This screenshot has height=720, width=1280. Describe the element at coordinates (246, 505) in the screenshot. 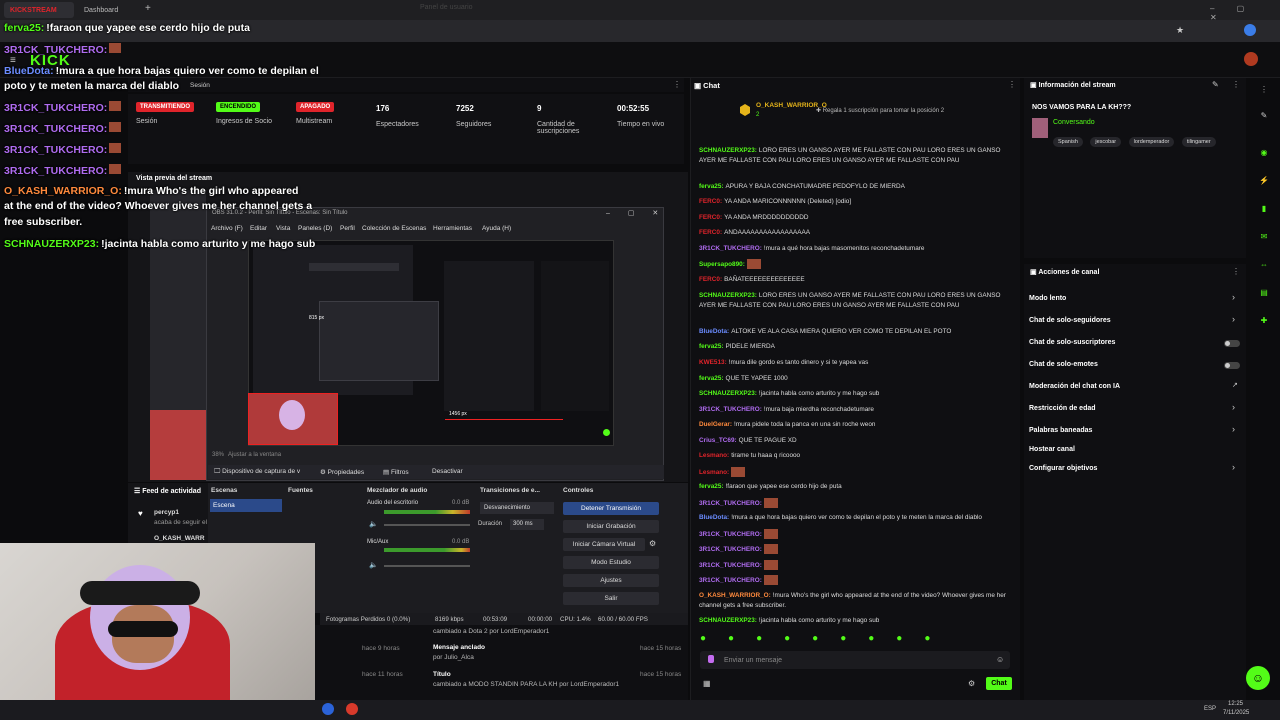

I see `scene-item: Escena` at that location.